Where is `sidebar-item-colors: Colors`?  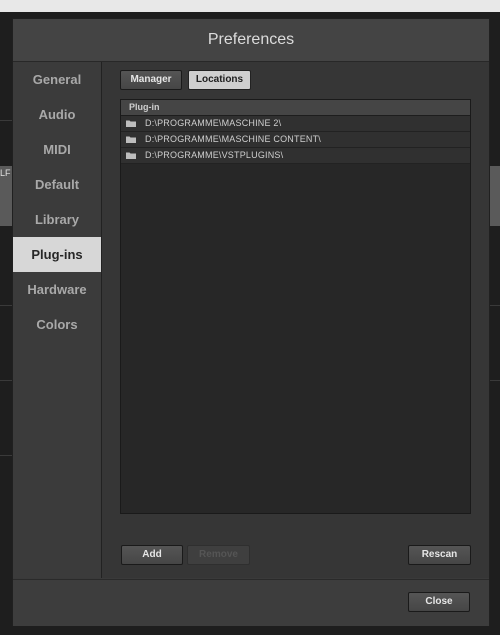 sidebar-item-colors: Colors is located at coordinates (57, 324).